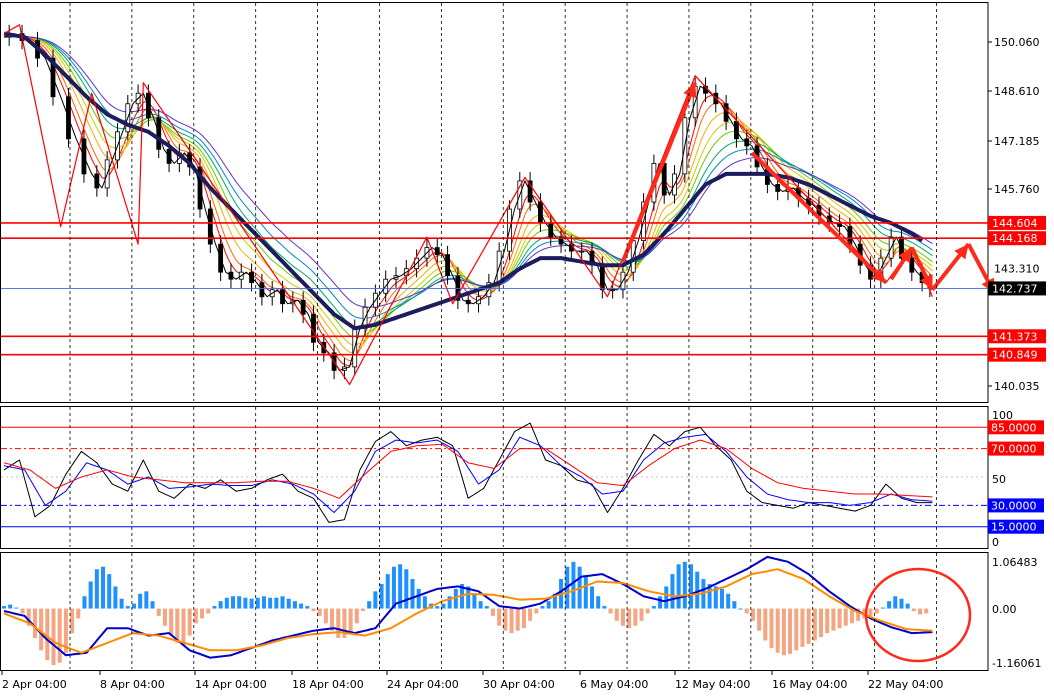 This screenshot has height=696, width=1054. Describe the element at coordinates (1014, 505) in the screenshot. I see `stoch-level-label: 30.0000` at that location.